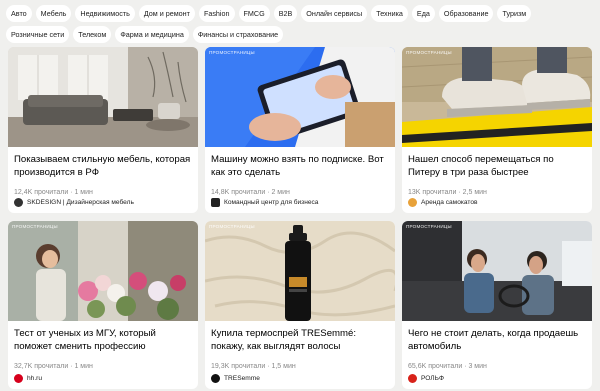 This screenshot has height=391, width=600. Describe the element at coordinates (300, 271) in the screenshot. I see `article-image-spray-bottle: ПРОМОСТРАНИЦЫ` at that location.